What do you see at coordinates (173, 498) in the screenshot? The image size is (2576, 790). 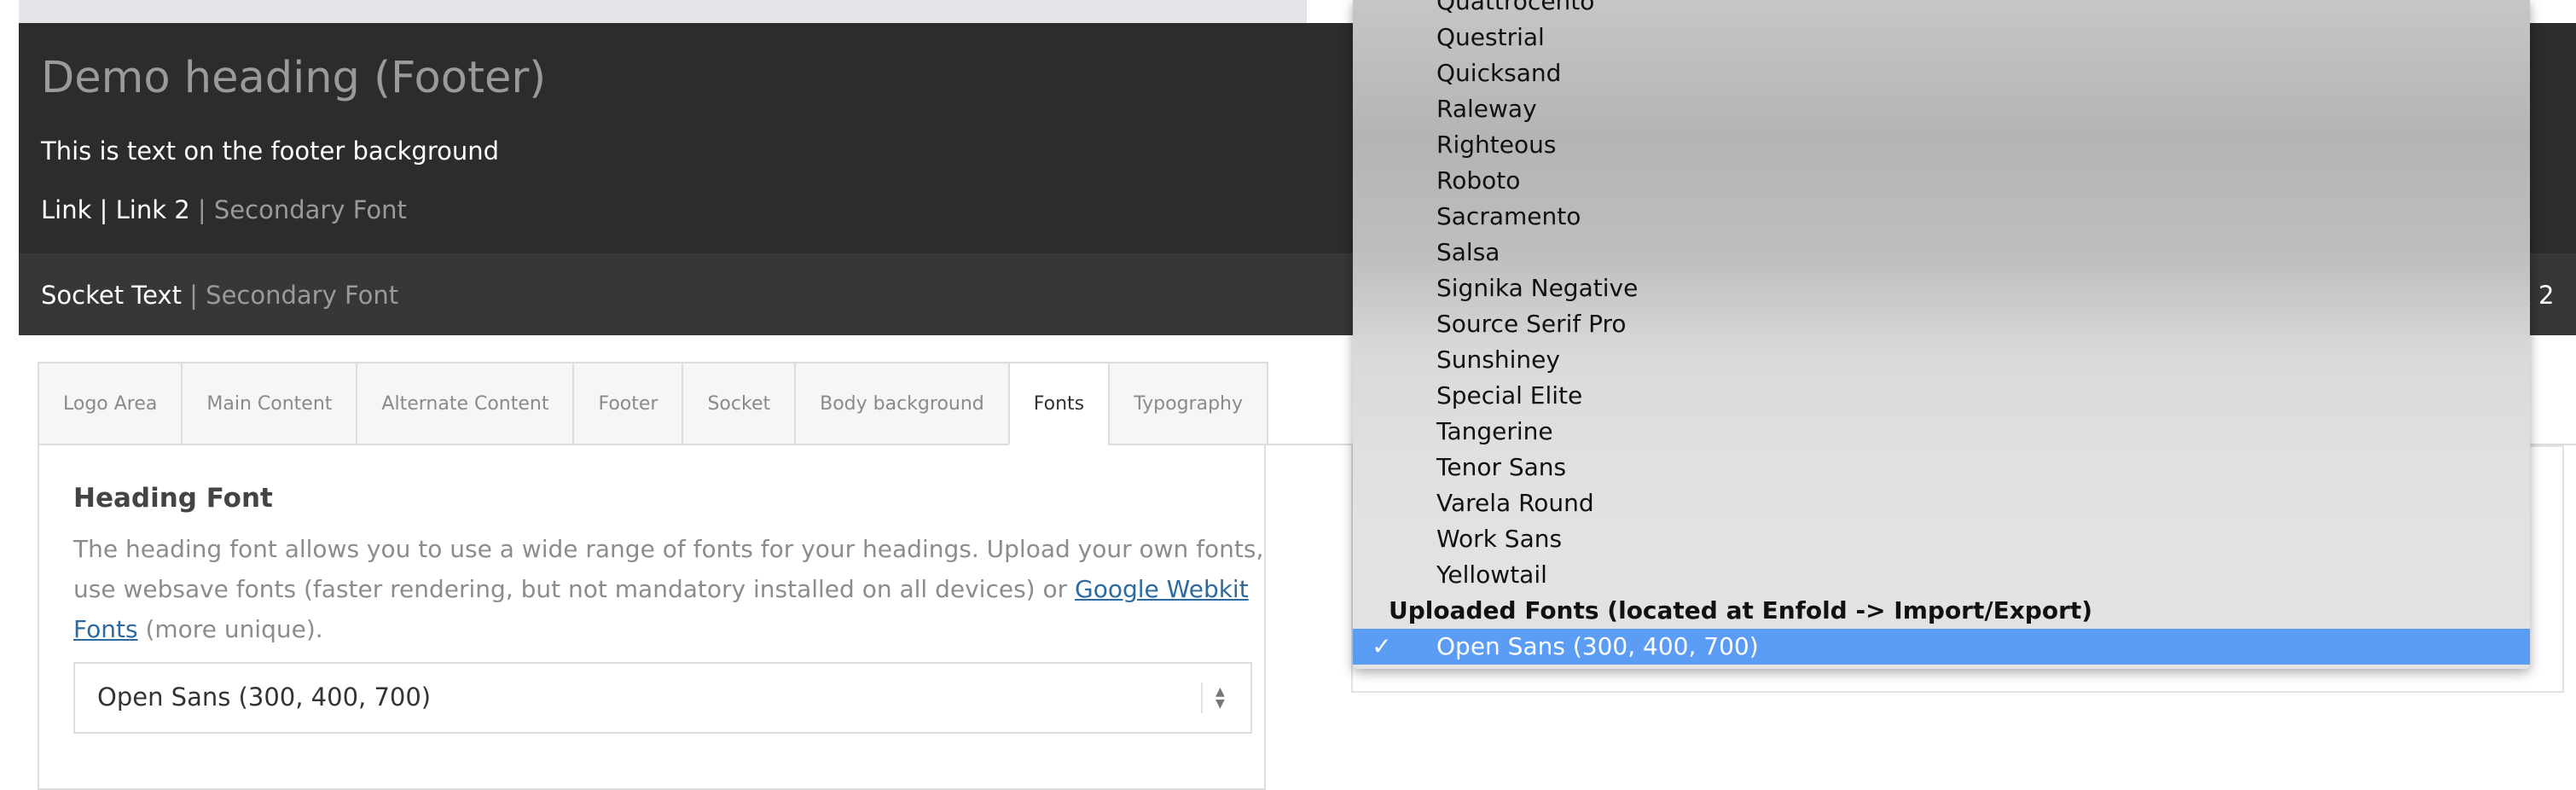 I see `heading-font-title: Heading Font` at bounding box center [173, 498].